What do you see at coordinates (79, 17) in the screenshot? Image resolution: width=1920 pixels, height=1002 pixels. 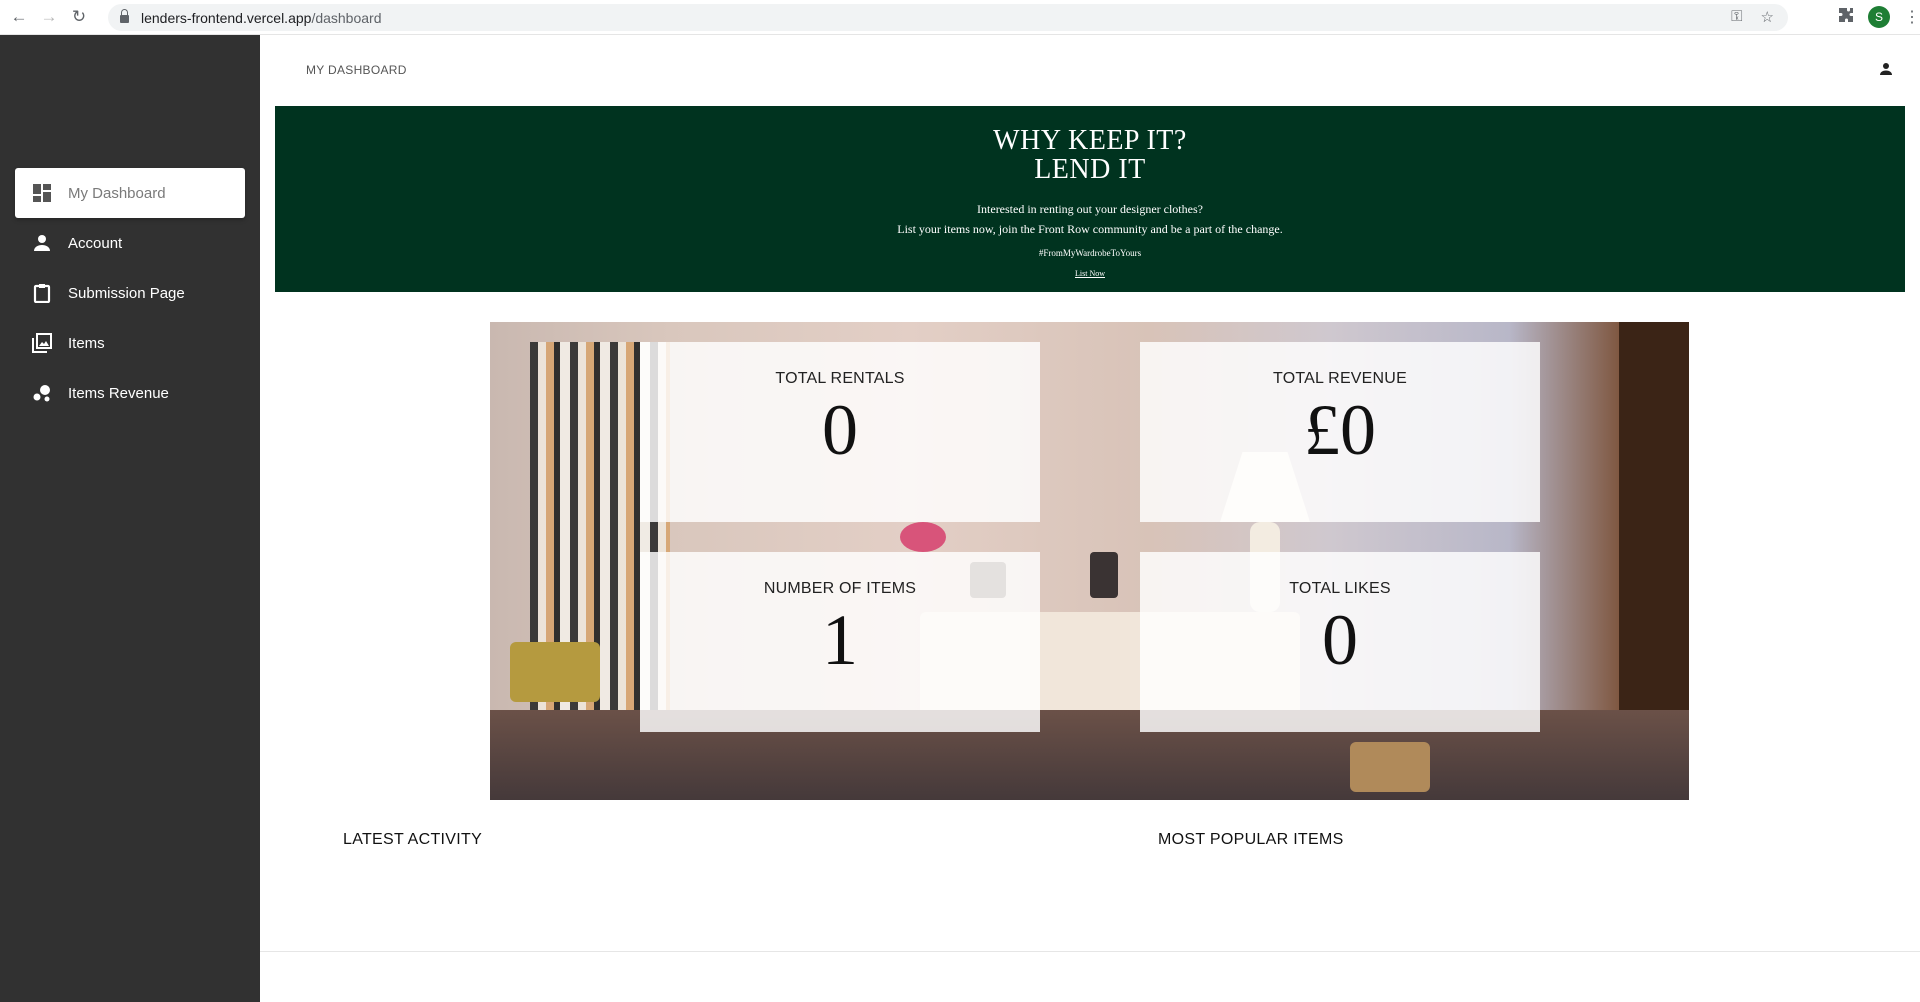 I see `reload-icon: ↻` at bounding box center [79, 17].